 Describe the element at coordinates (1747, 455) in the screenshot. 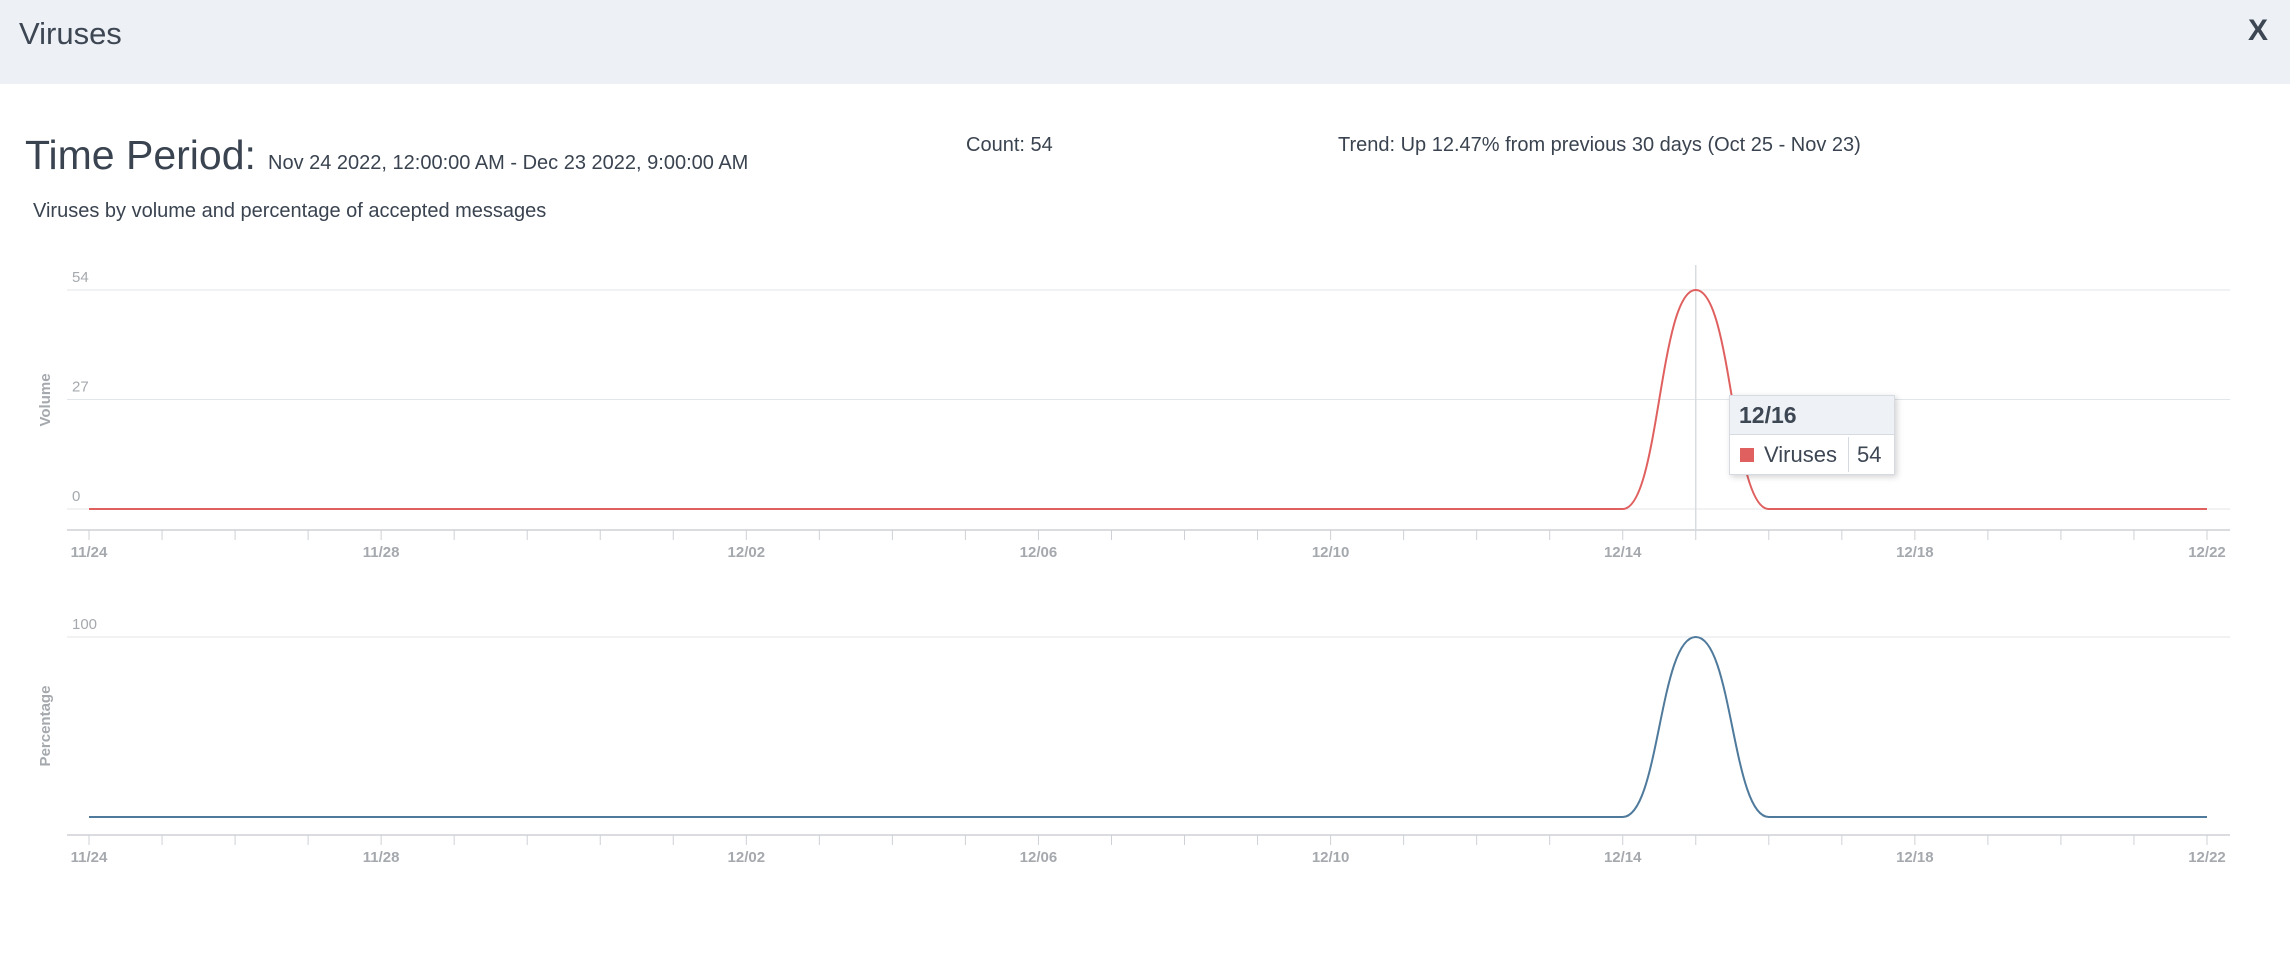

I see `tooltip-series-swatch` at that location.